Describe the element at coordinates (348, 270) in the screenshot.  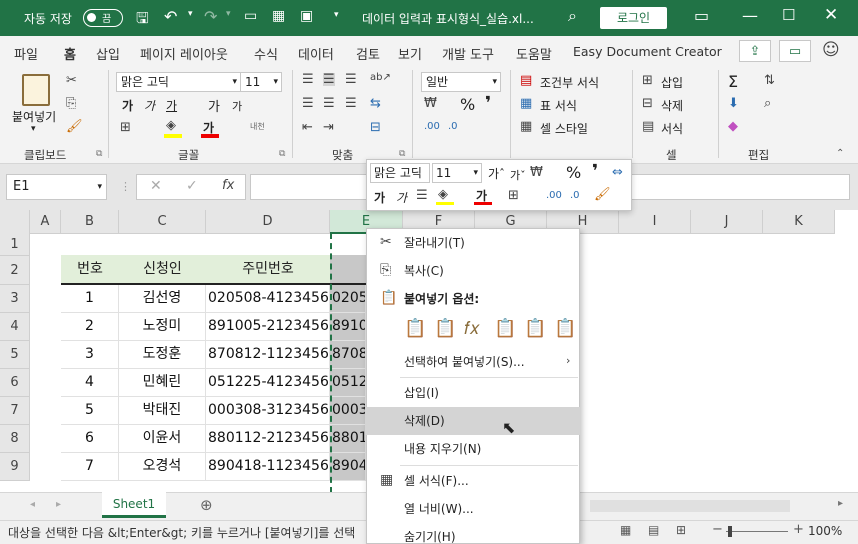
I see `cell-e2-selected` at that location.